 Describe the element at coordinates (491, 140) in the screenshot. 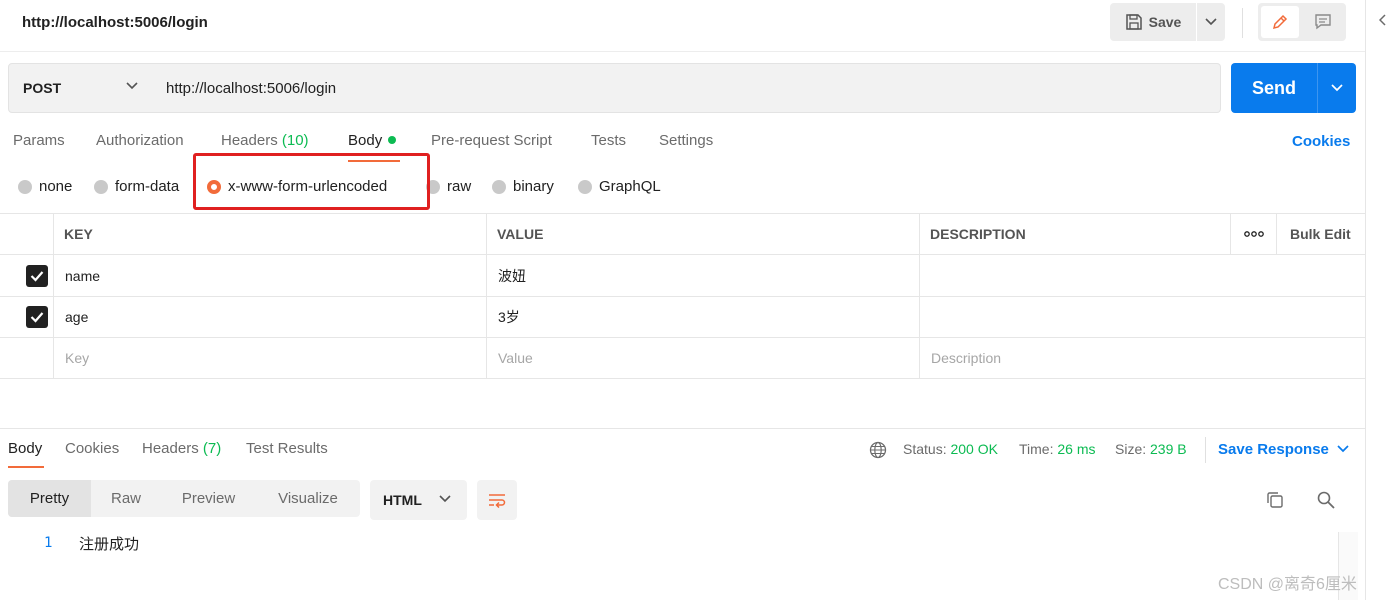

I see `tab-pre-request-script: Pre-request Script` at that location.